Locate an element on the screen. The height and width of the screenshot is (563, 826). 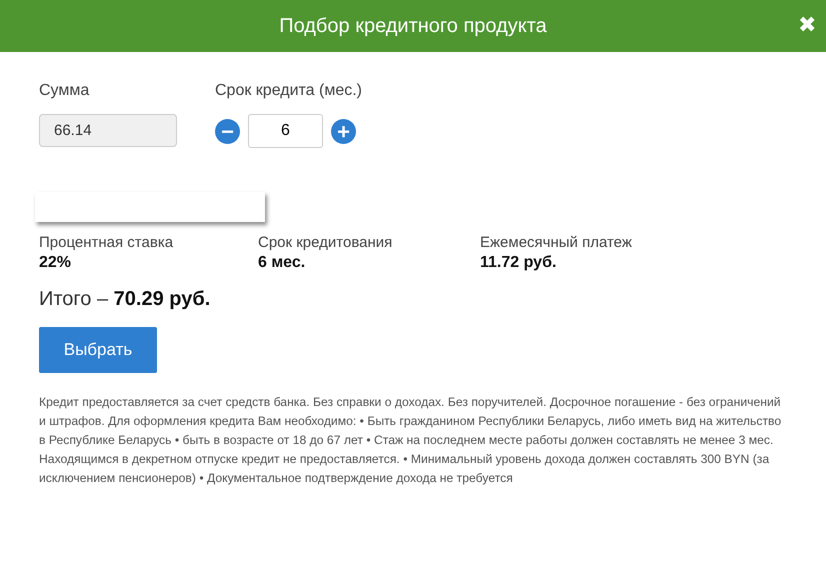
decrement-button: − is located at coordinates (227, 131).